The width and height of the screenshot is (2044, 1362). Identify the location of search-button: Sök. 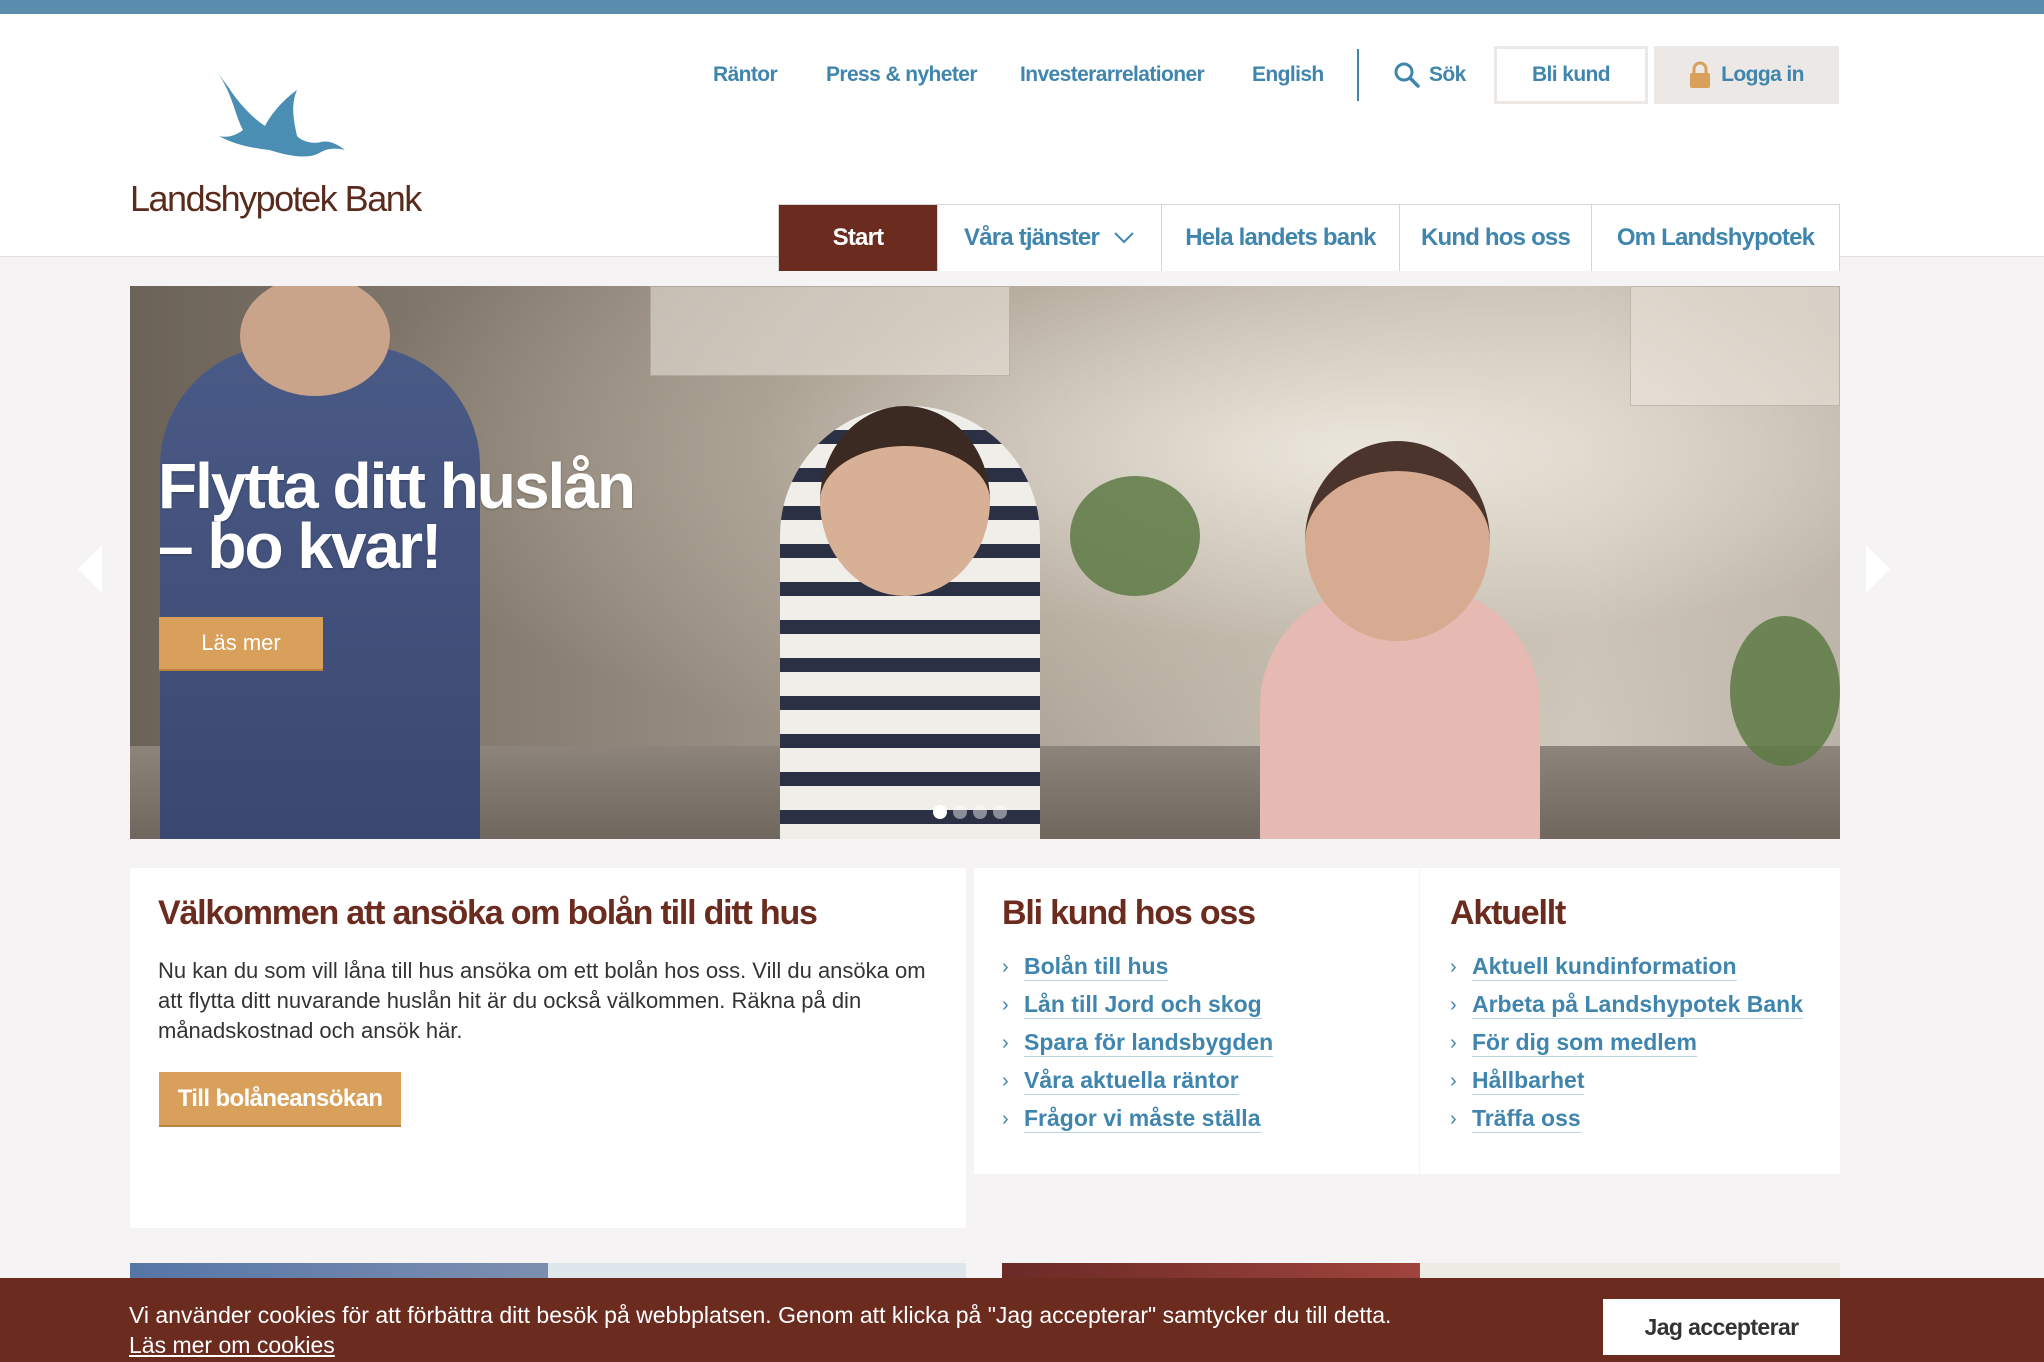
(1429, 75).